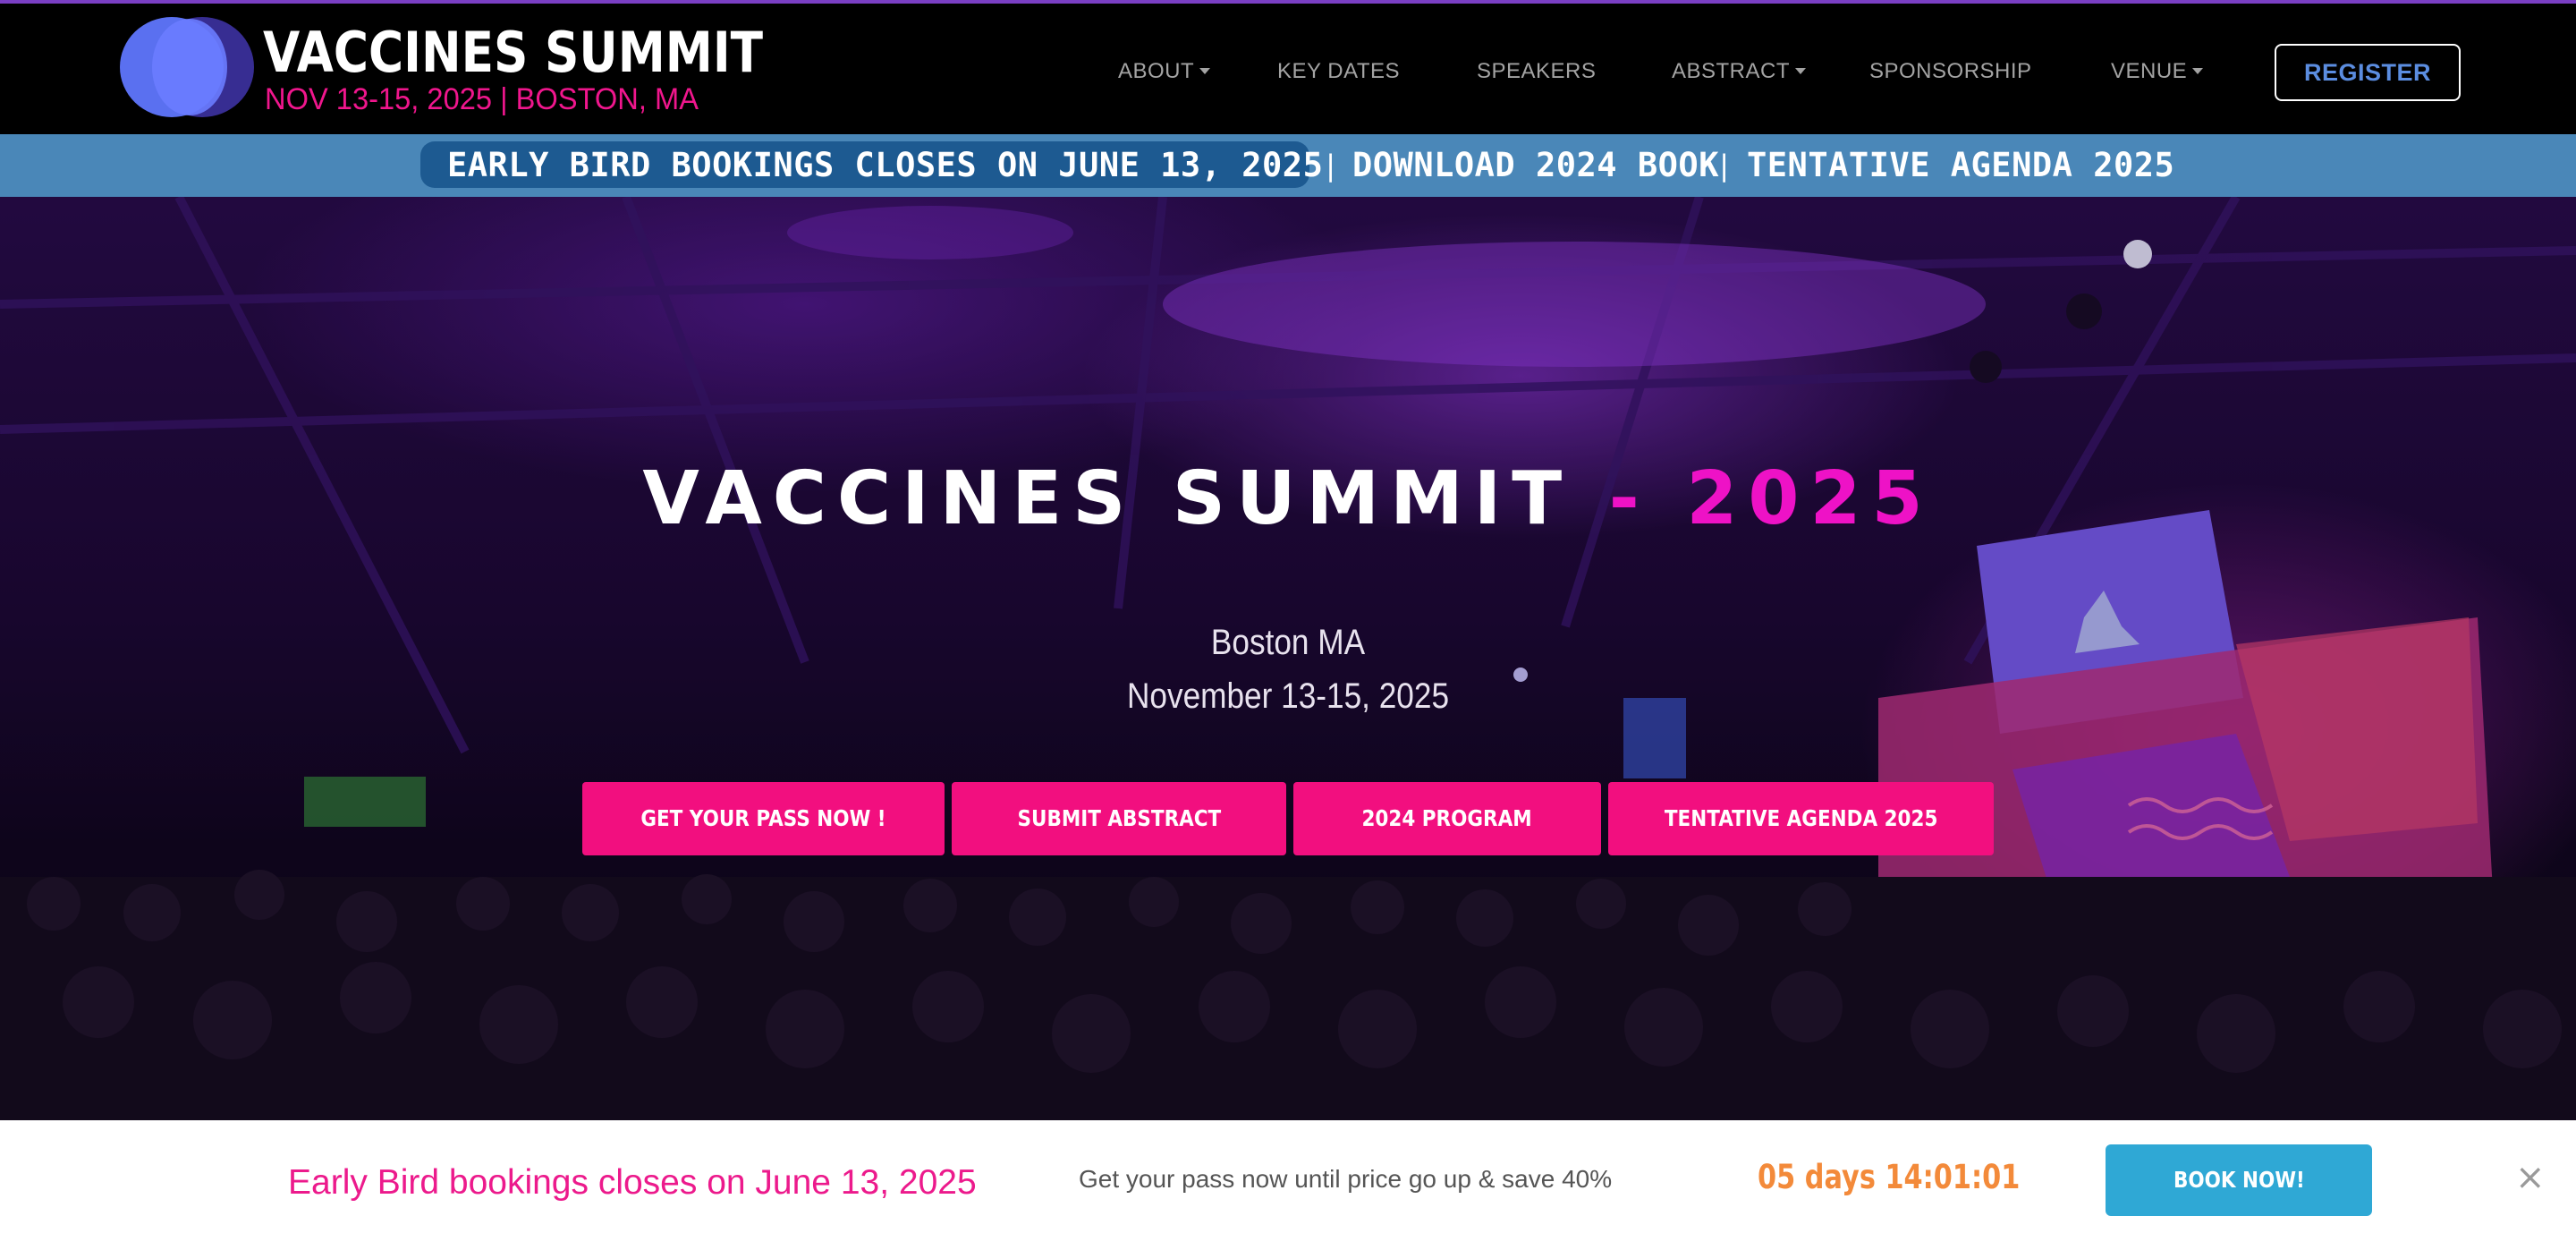  I want to click on logo-title: VACCINES SUMMIT, so click(513, 52).